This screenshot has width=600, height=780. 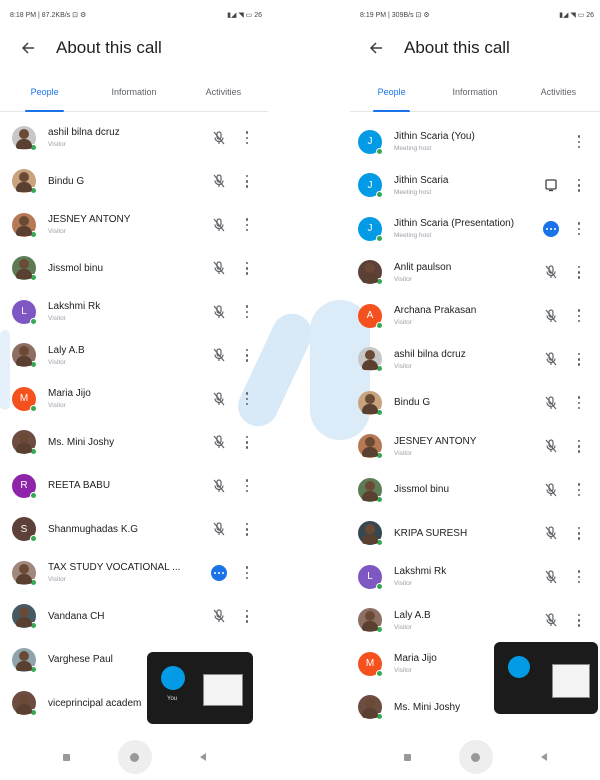 What do you see at coordinates (134, 530) in the screenshot?
I see `participant-row: S Shanmughadas K.G` at bounding box center [134, 530].